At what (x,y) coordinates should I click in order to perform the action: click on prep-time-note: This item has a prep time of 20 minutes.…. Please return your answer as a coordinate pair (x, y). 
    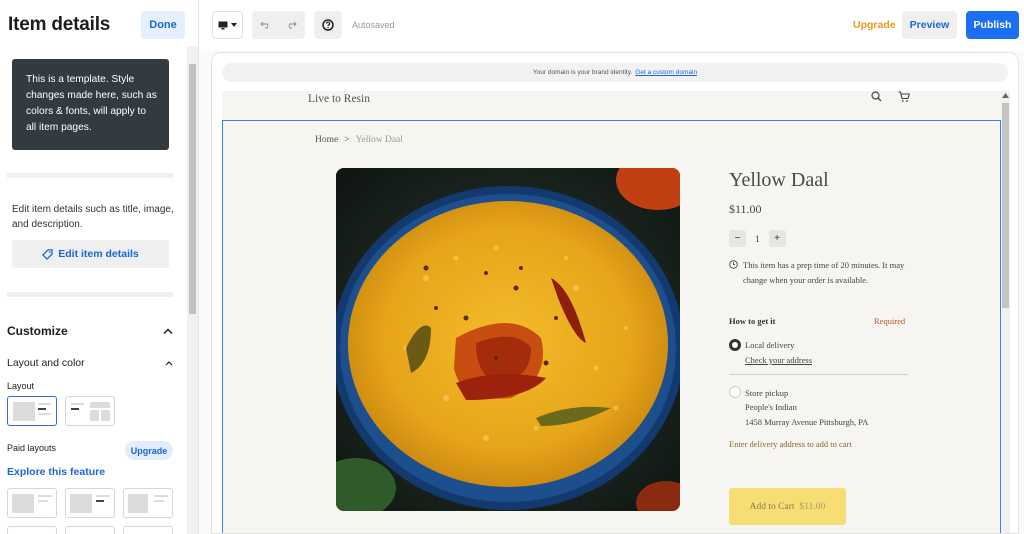
    Looking at the image, I should click on (819, 273).